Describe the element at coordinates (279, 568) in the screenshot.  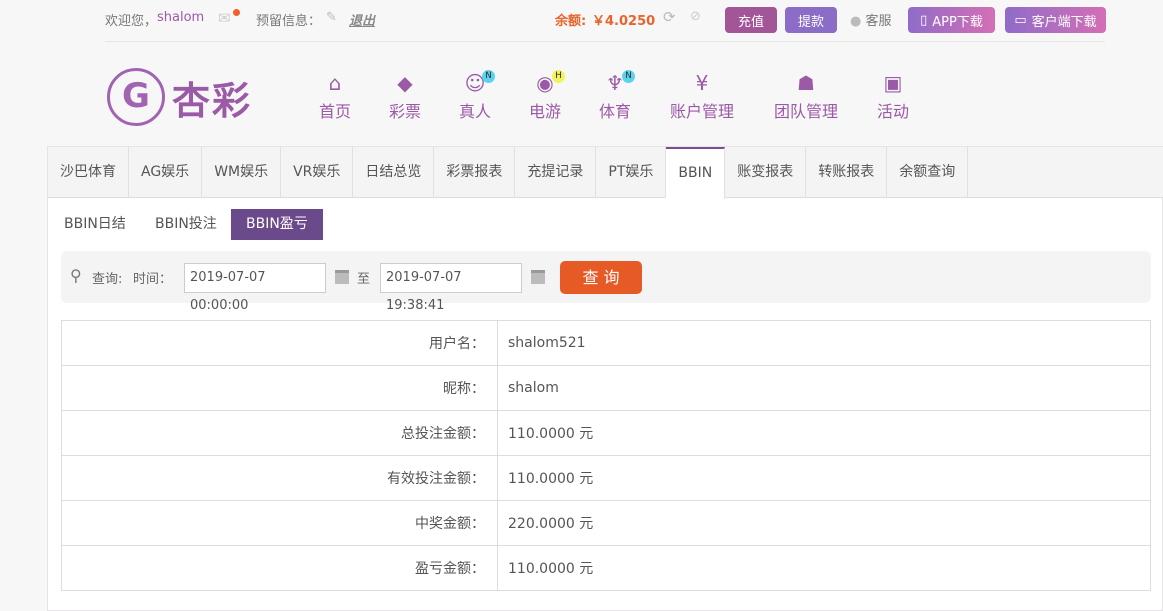
I see `row-label: 盈亏金额：` at that location.